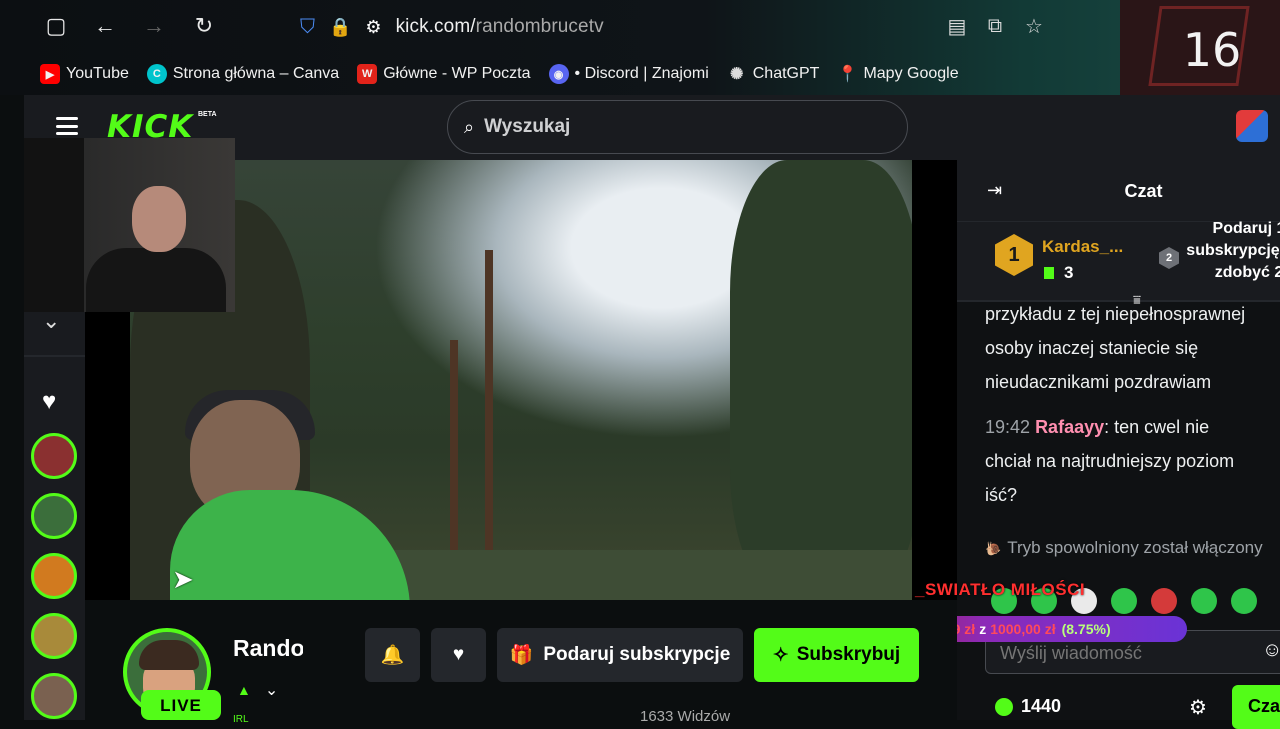 The width and height of the screenshot is (1280, 729). What do you see at coordinates (244, 690) in the screenshot?
I see `verified-badge-icon: ▲` at bounding box center [244, 690].